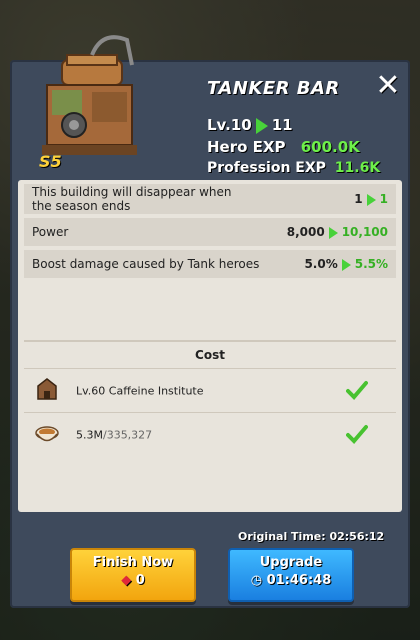 This screenshot has height=640, width=420. What do you see at coordinates (388, 86) in the screenshot?
I see `close-icon: ✕` at bounding box center [388, 86].